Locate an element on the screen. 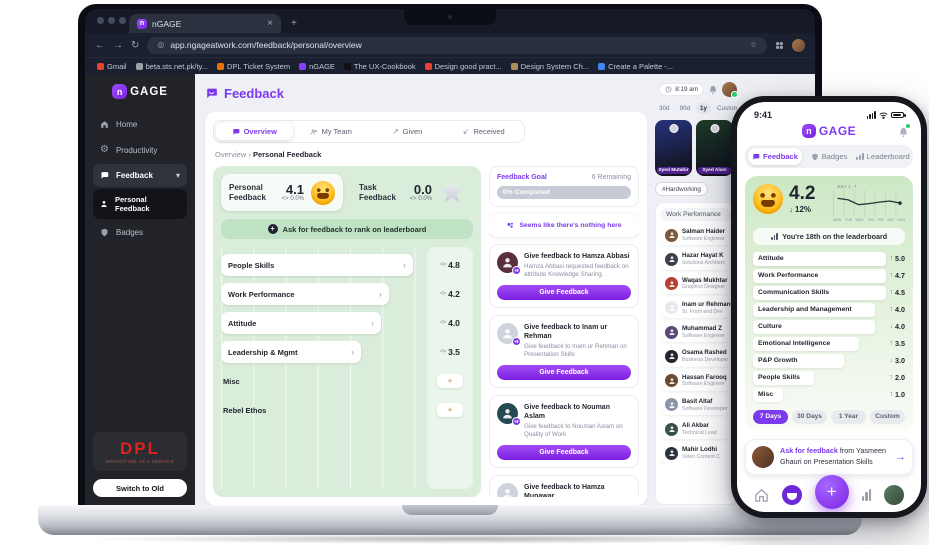 Image resolution: width=929 pixels, height=545 pixels. app-logo: n GAGE is located at coordinates (828, 131).